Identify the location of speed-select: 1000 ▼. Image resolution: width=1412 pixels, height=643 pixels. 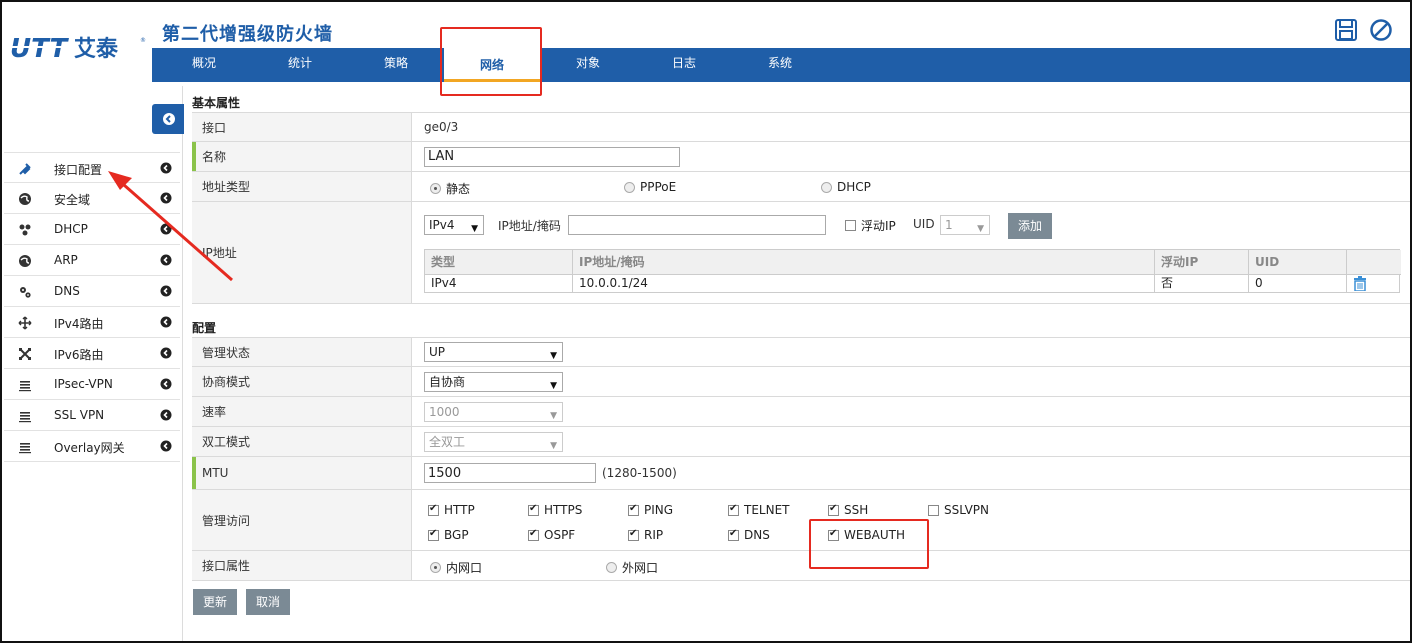
(493, 411).